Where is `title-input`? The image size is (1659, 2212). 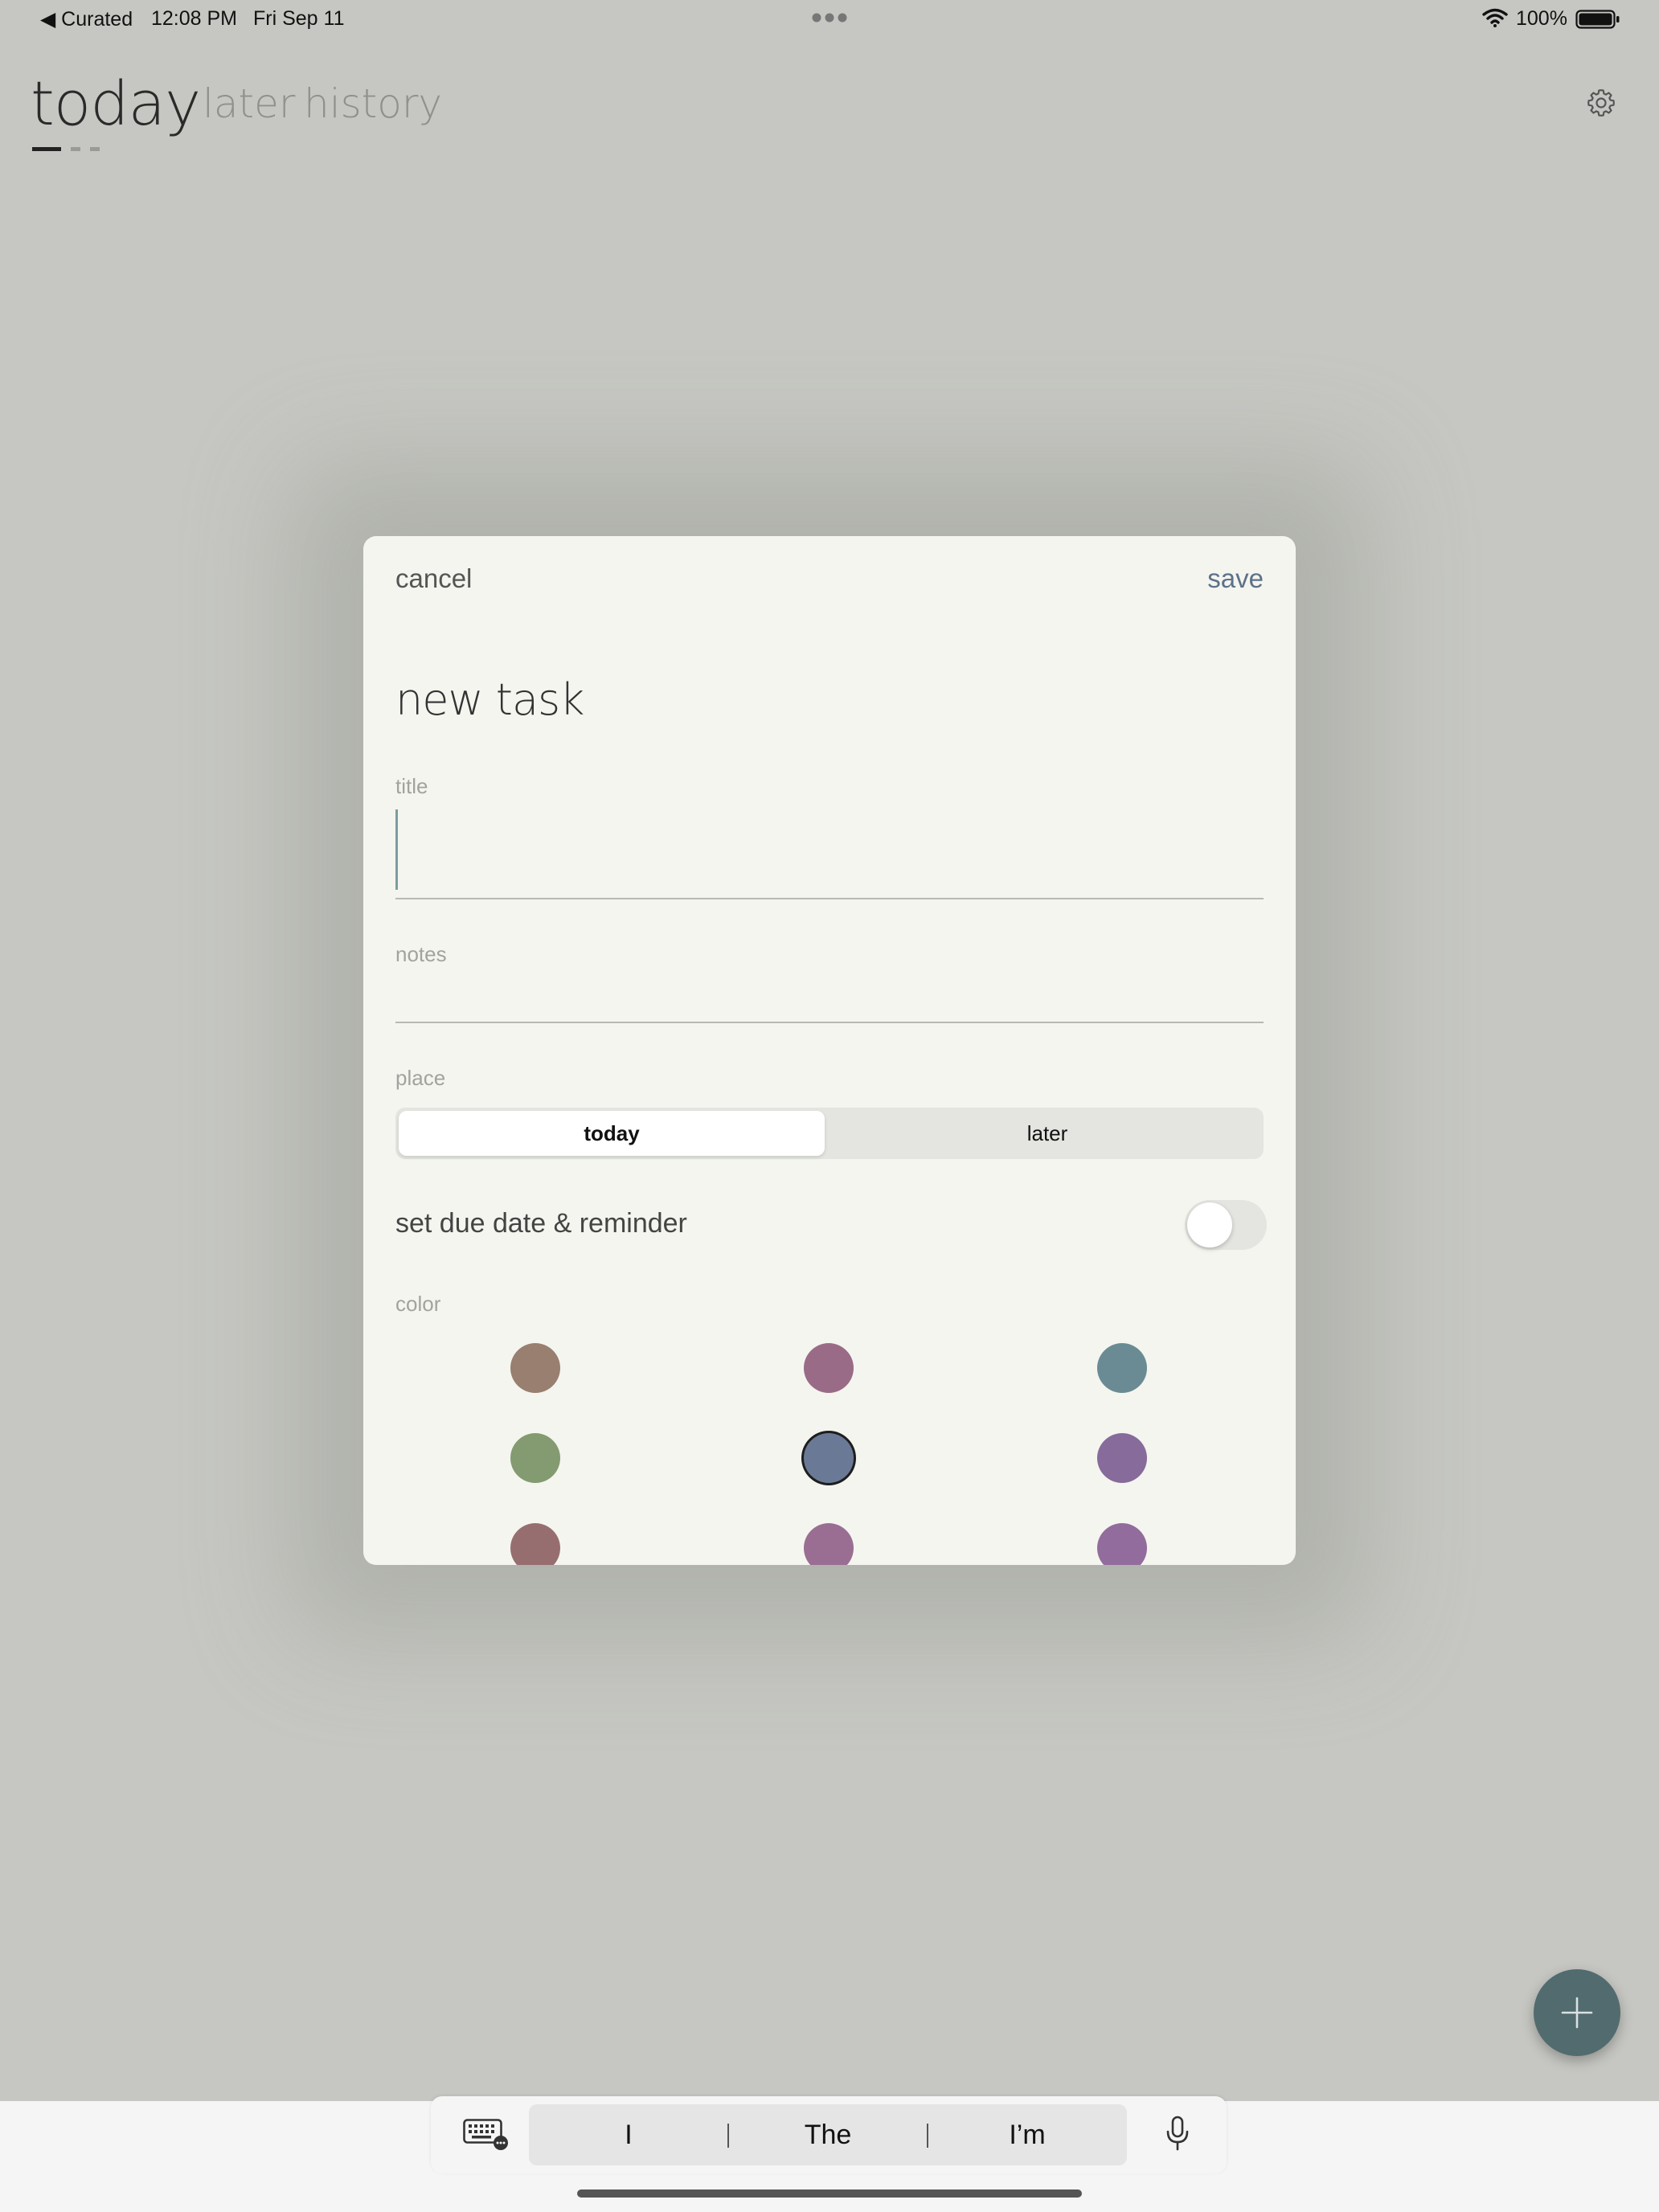
title-input is located at coordinates (829, 852).